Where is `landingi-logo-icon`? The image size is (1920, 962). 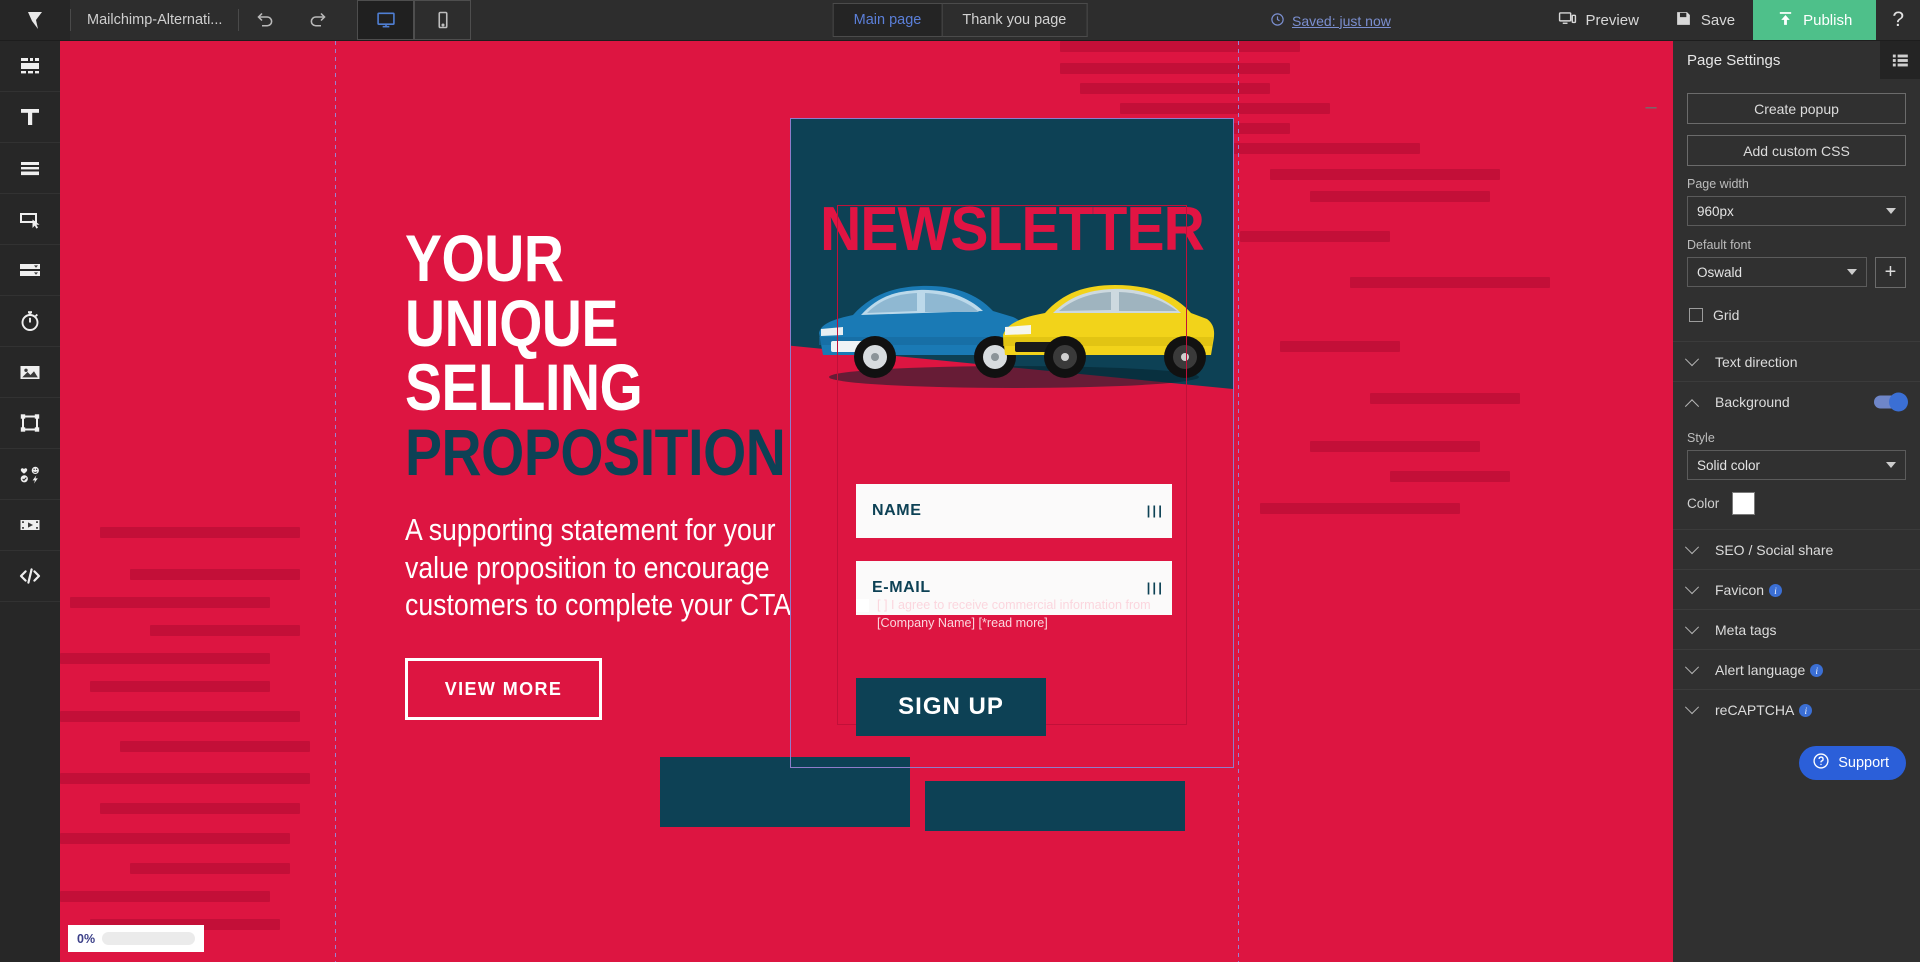 landingi-logo-icon is located at coordinates (35, 20).